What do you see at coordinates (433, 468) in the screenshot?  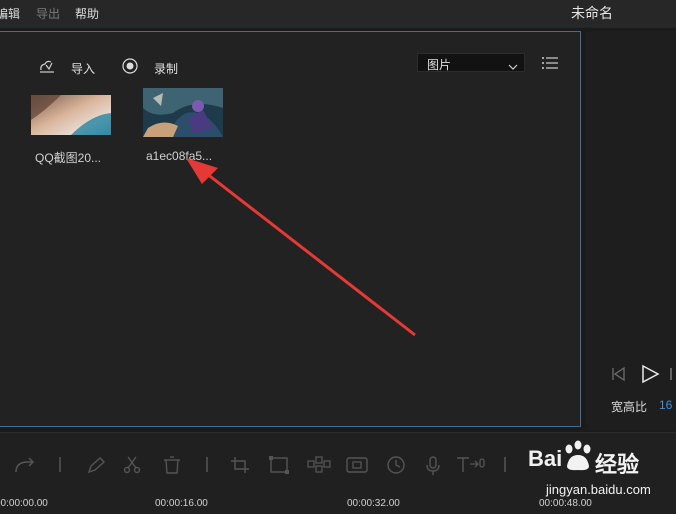 I see `microphone-icon` at bounding box center [433, 468].